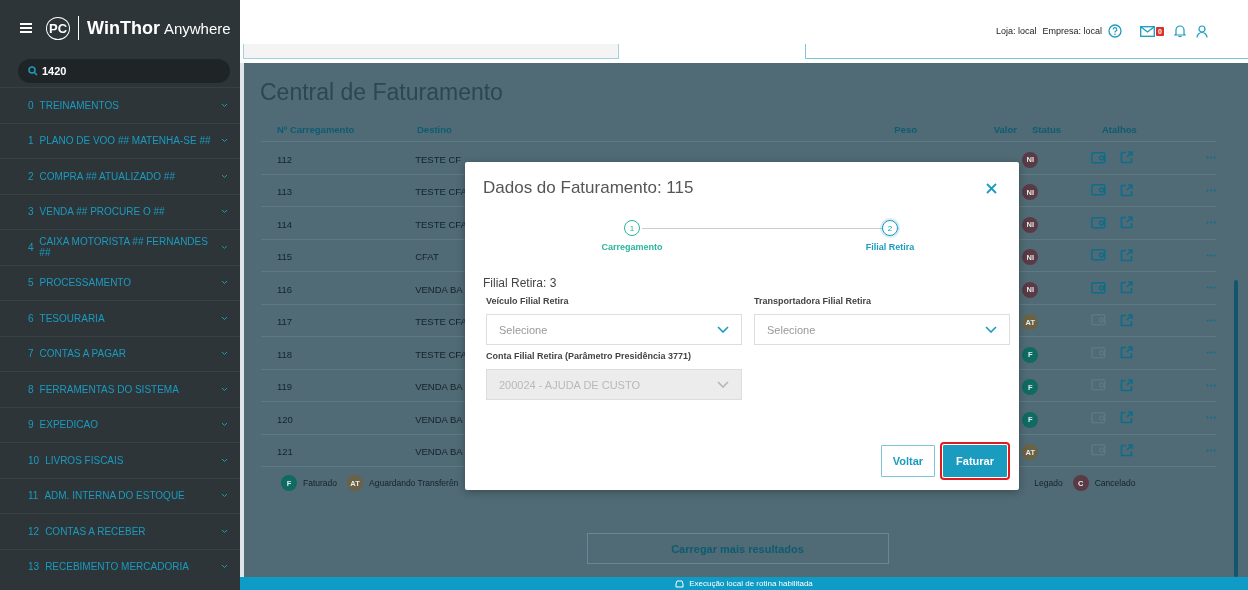 The height and width of the screenshot is (590, 1248). I want to click on table-cell: 115, so click(285, 257).